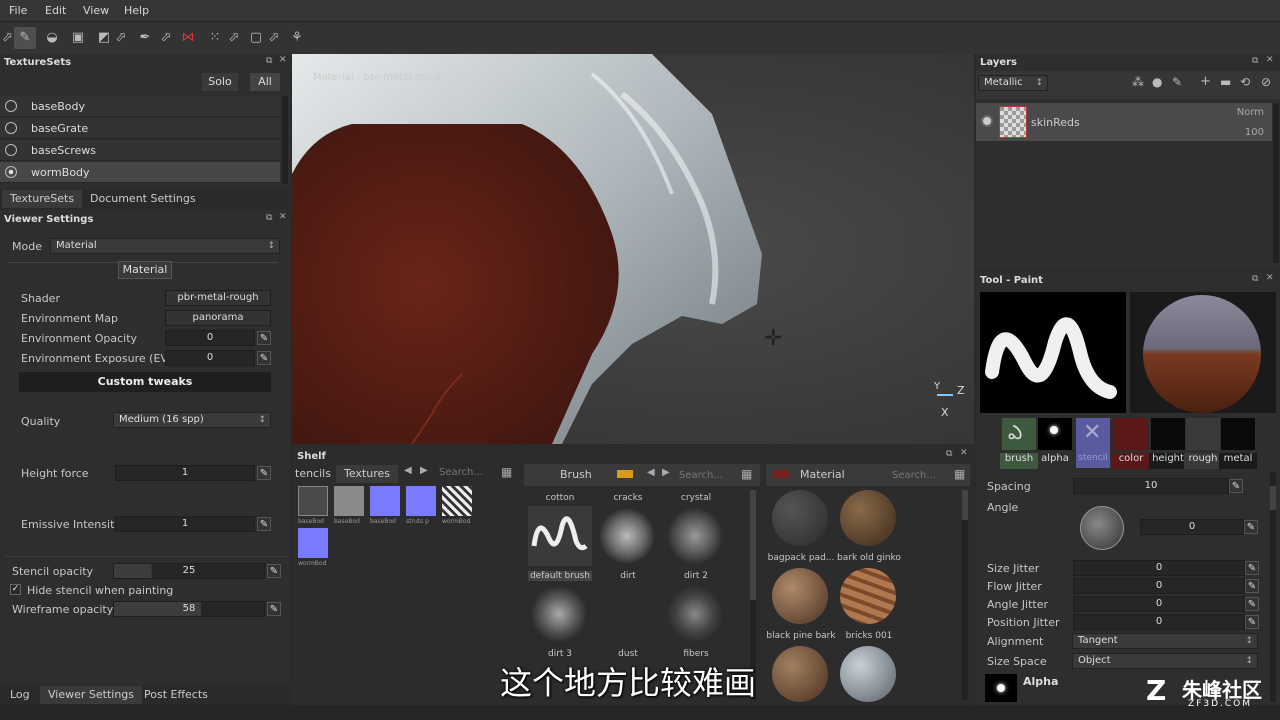  What do you see at coordinates (1177, 82) in the screenshot?
I see `add-paint-layer-icon: ✎` at bounding box center [1177, 82].